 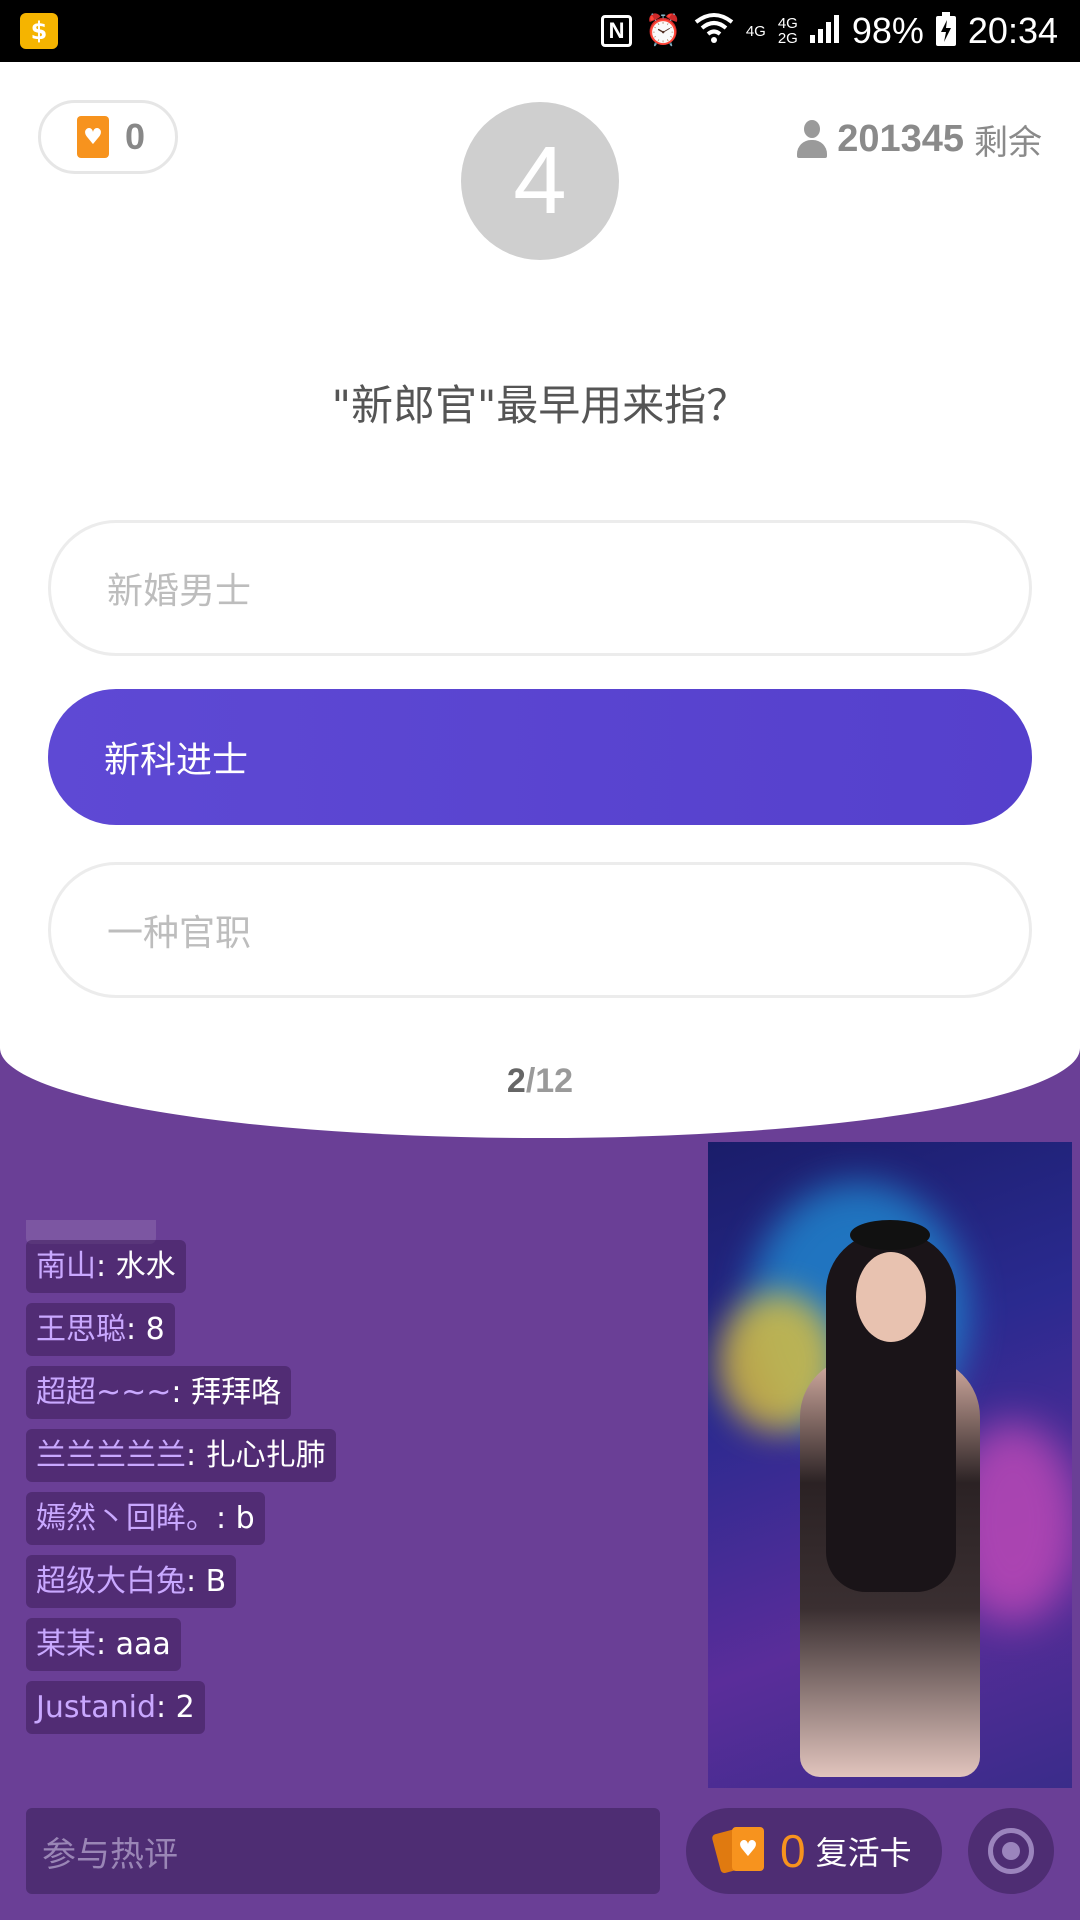 What do you see at coordinates (179, 591) in the screenshot?
I see `answer-option-label: 新婚男士` at bounding box center [179, 591].